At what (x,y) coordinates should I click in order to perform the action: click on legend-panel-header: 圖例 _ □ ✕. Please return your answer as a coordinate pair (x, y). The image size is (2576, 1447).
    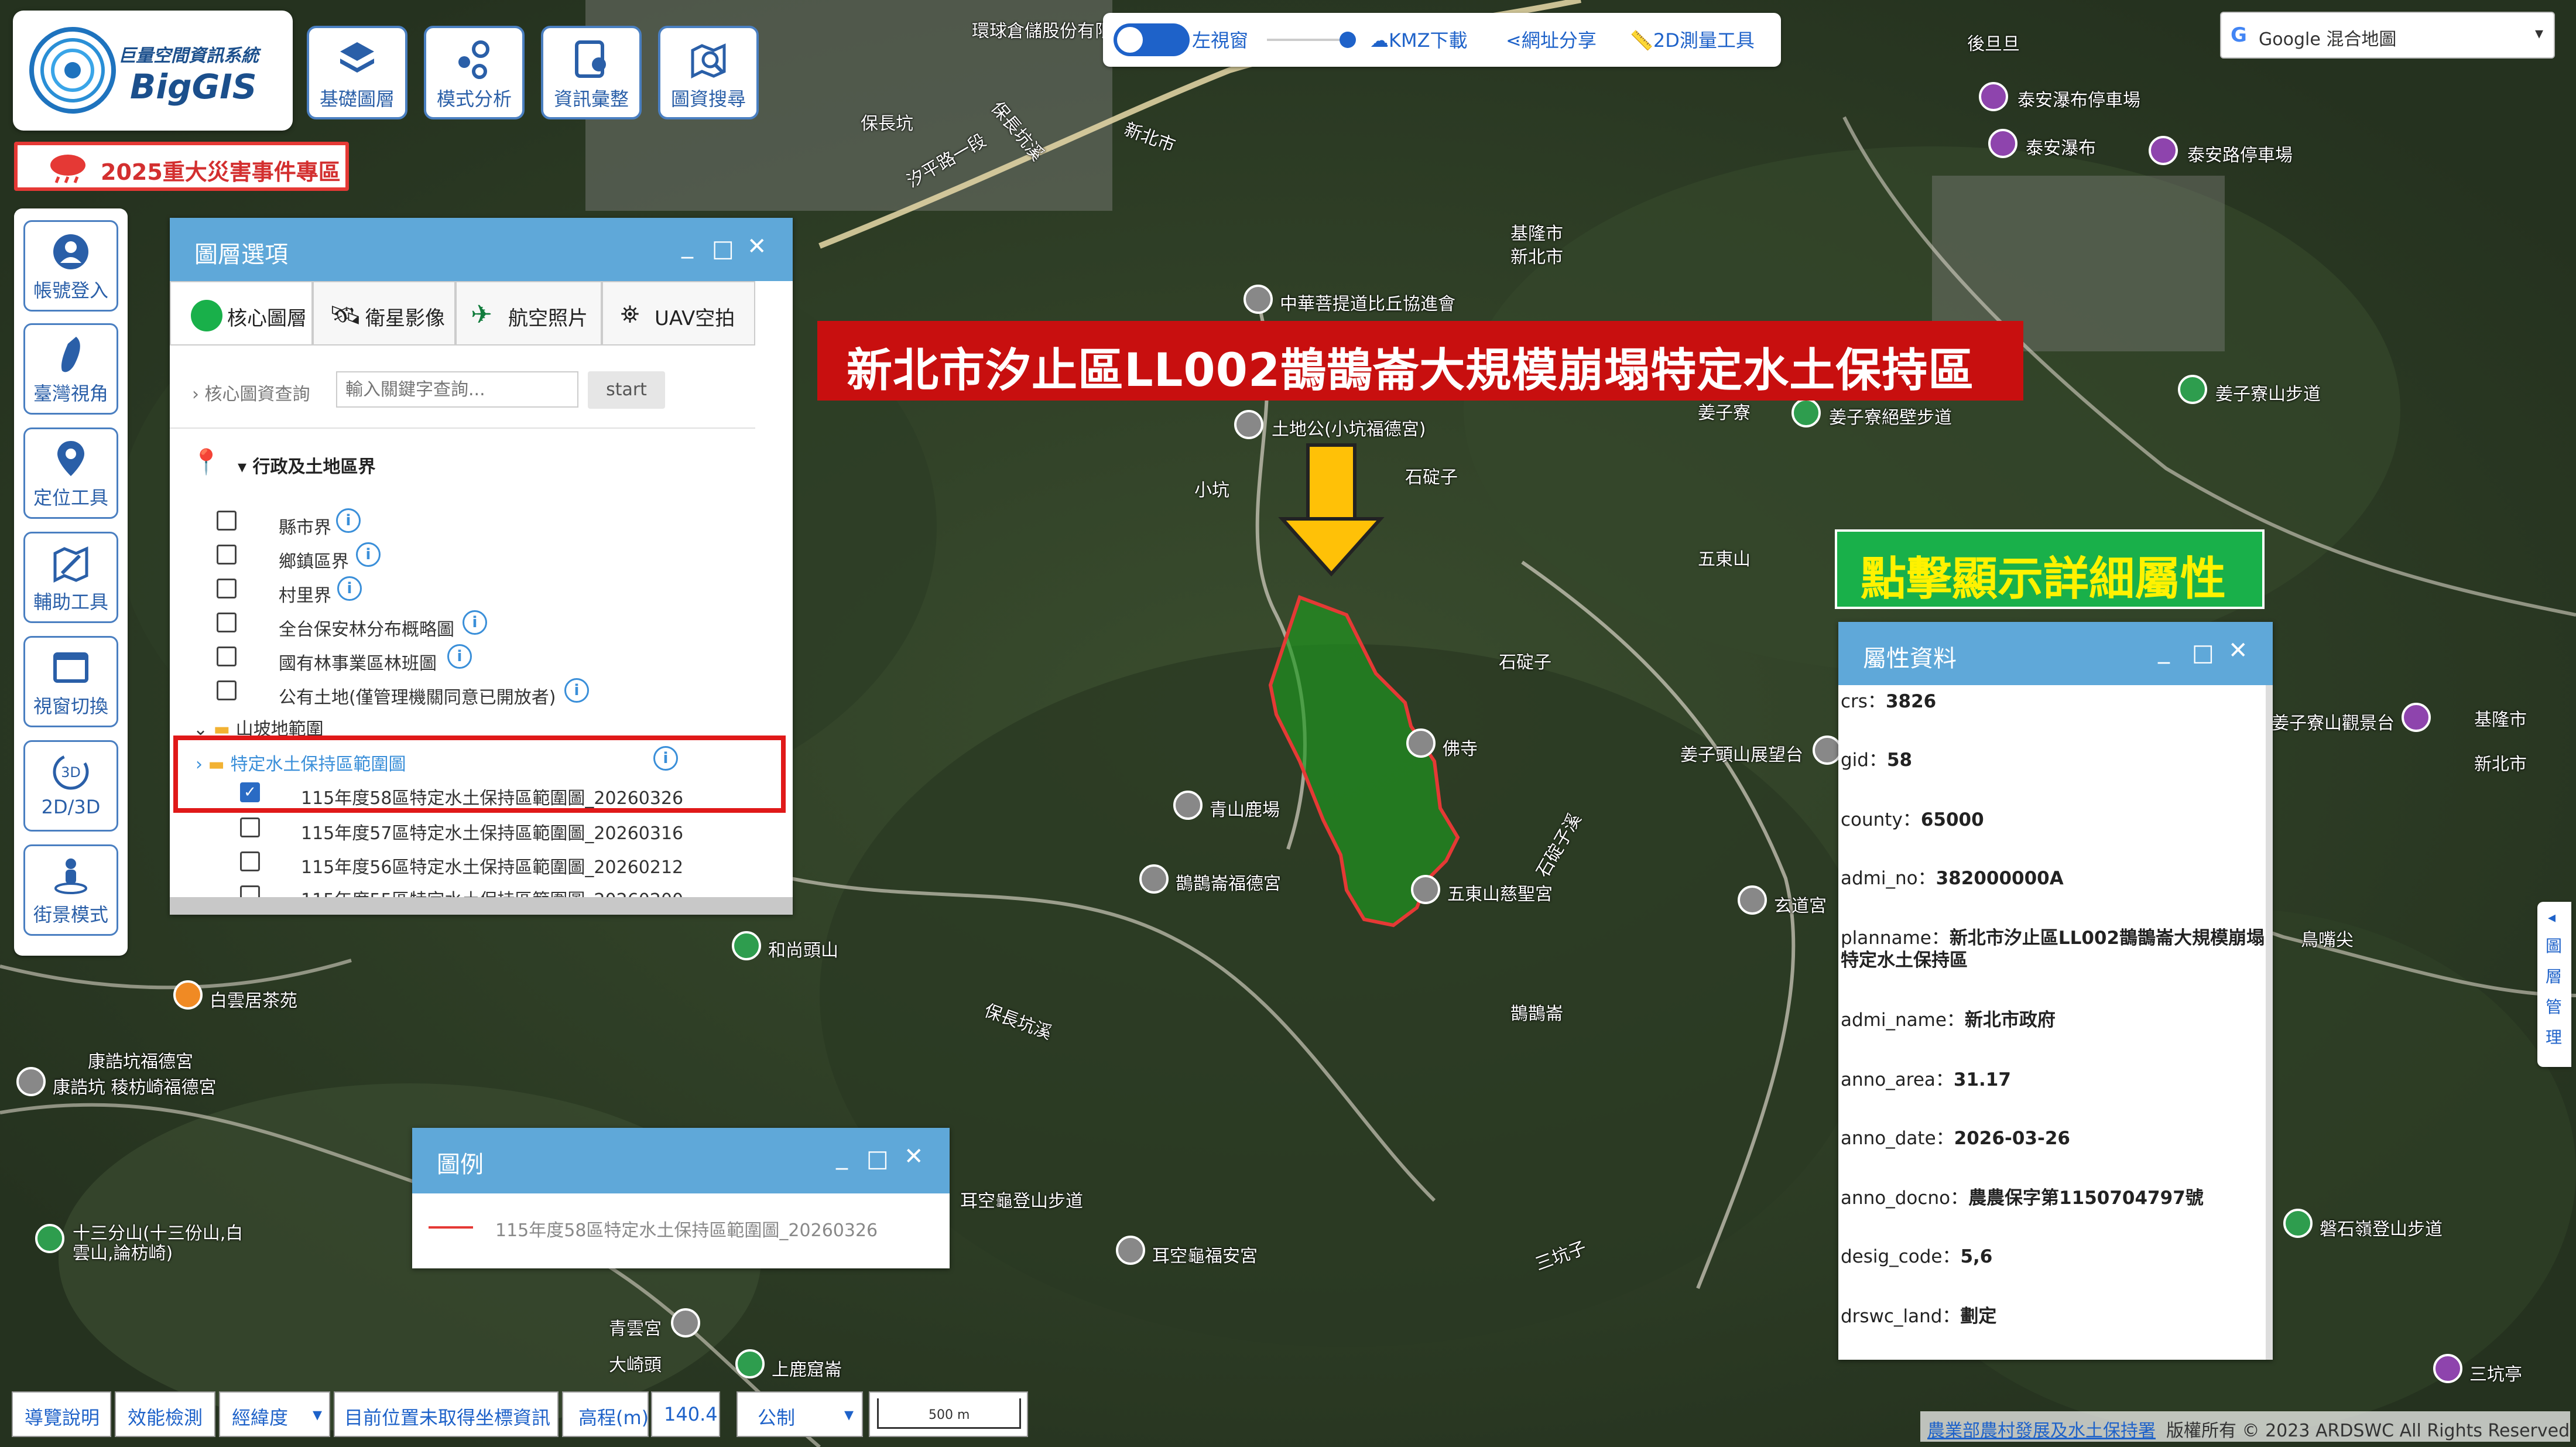
    Looking at the image, I should click on (681, 1160).